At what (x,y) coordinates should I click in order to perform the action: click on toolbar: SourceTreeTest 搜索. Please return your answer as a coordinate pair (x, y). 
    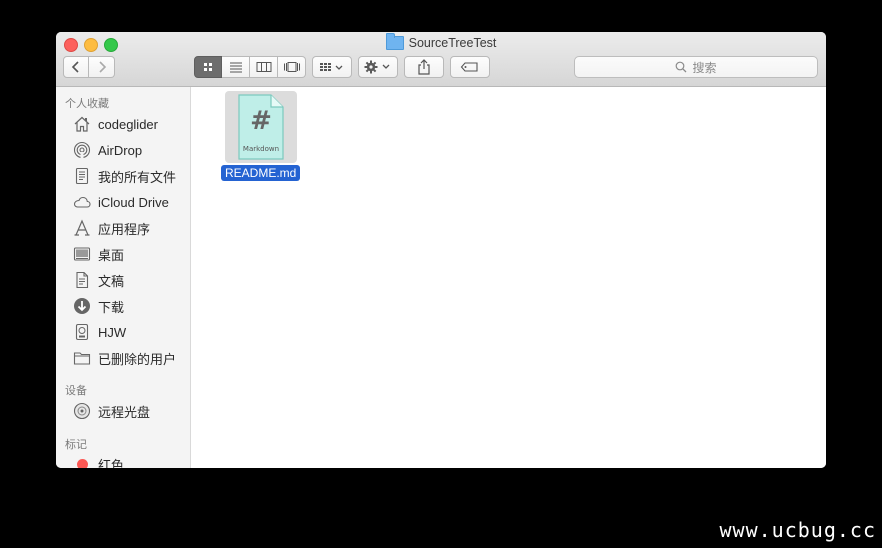
    Looking at the image, I should click on (441, 59).